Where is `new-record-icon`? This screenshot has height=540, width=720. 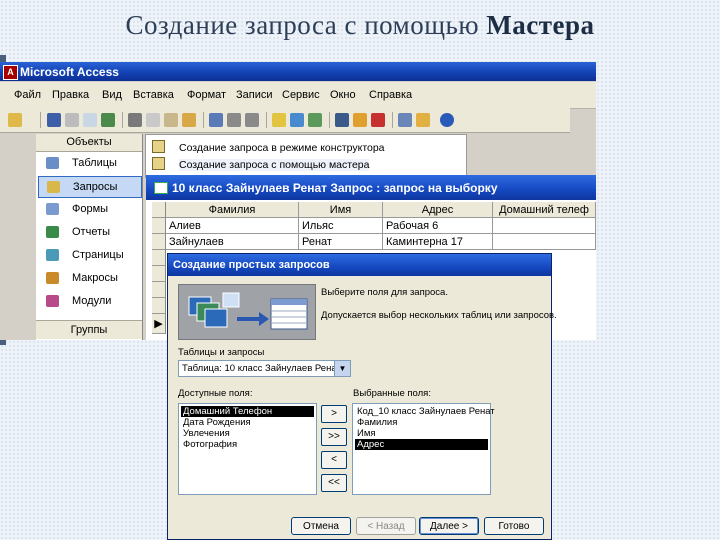 new-record-icon is located at coordinates (360, 120).